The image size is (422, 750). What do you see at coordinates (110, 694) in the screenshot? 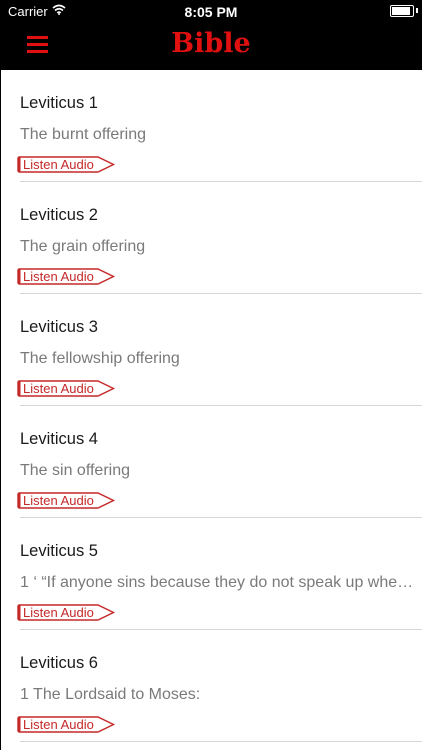
I see `chapter-description: 1 The Lordsaid to Moses:` at bounding box center [110, 694].